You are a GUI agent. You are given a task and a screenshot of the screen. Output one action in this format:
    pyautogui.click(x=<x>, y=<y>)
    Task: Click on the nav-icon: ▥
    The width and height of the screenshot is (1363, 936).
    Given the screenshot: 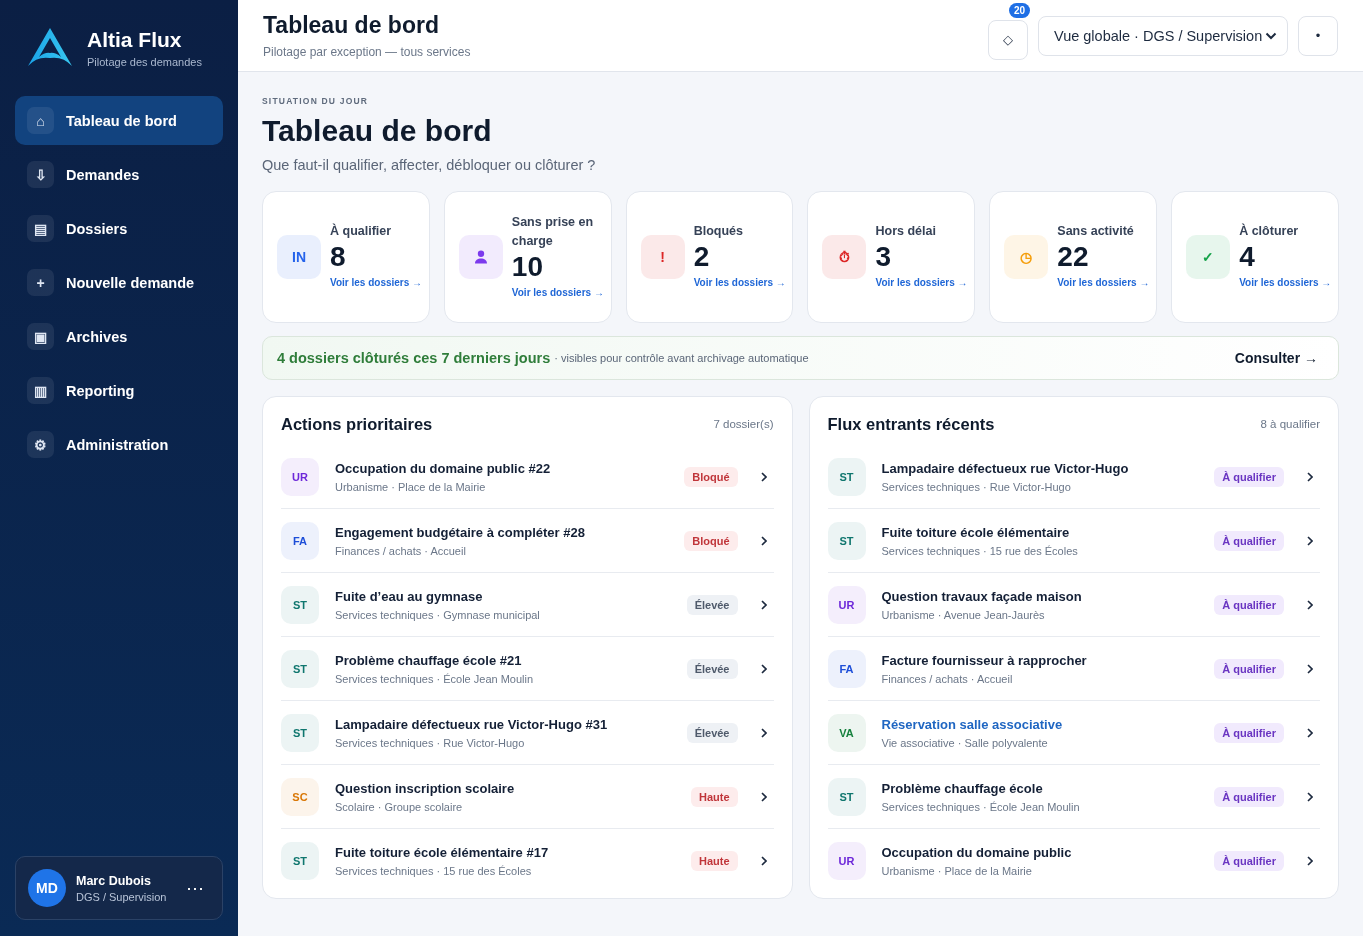 What is the action you would take?
    pyautogui.click(x=40, y=390)
    